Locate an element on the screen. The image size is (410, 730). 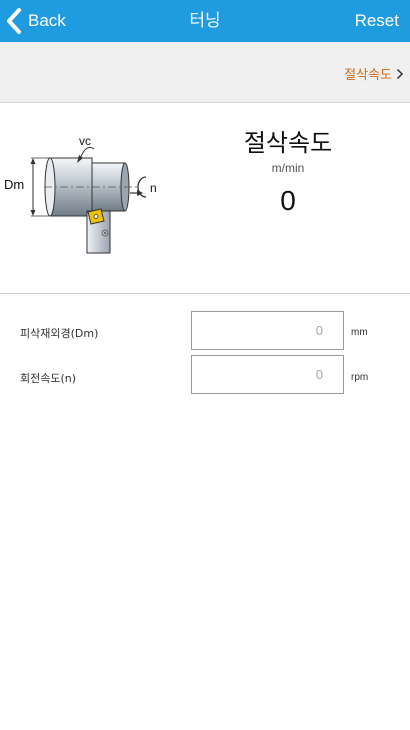
diagram-label-vc: vc is located at coordinates (85, 141).